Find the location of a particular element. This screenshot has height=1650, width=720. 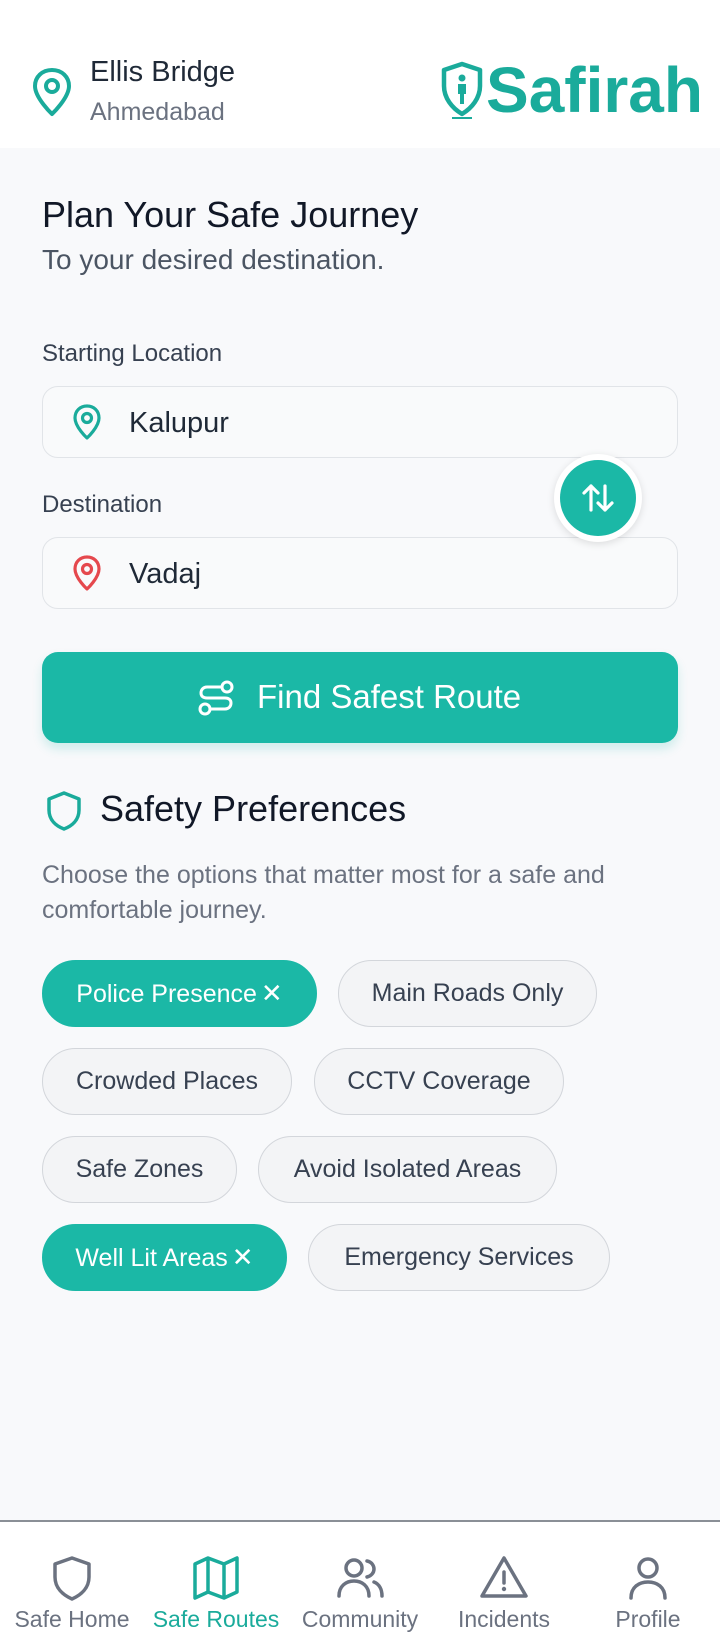

destination-label: Destination is located at coordinates (102, 504).